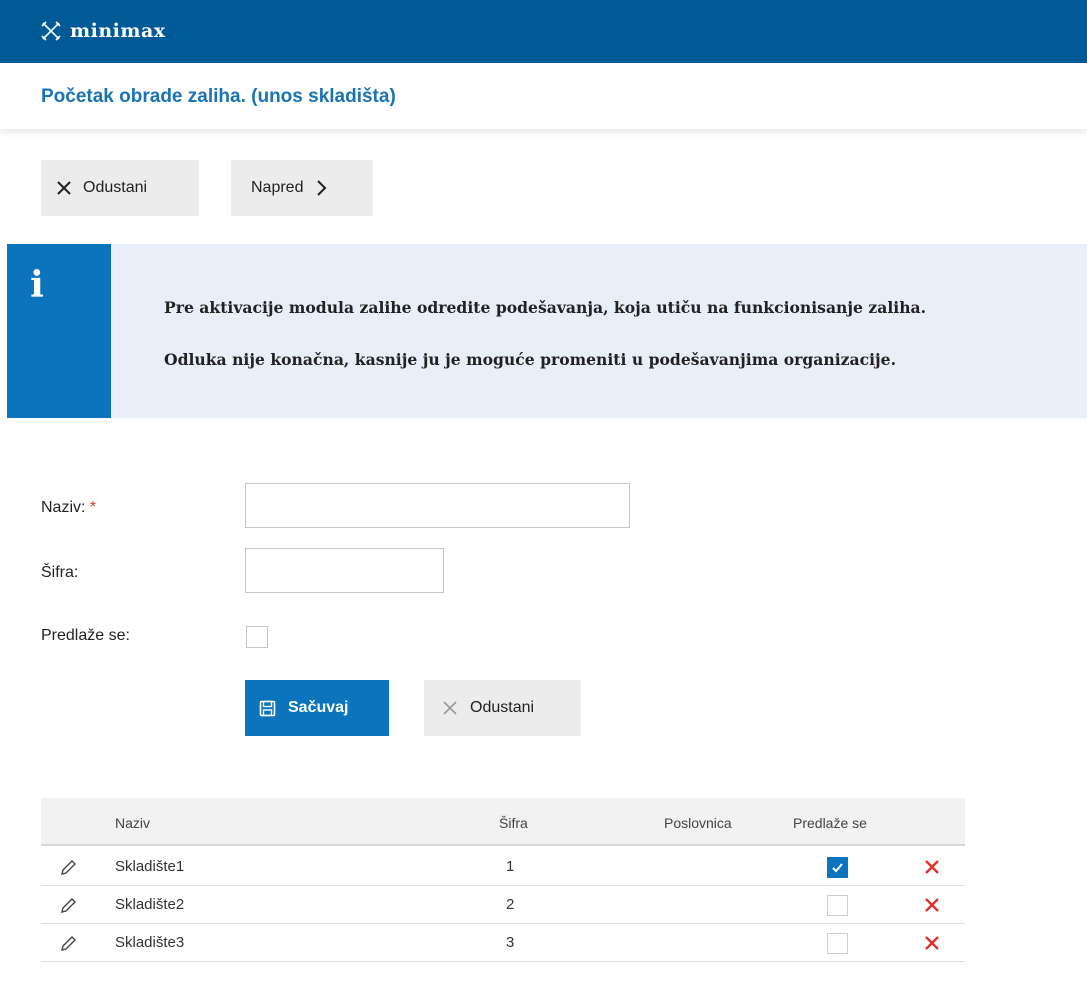  I want to click on suggested-label: Predlaže se:, so click(85, 635).